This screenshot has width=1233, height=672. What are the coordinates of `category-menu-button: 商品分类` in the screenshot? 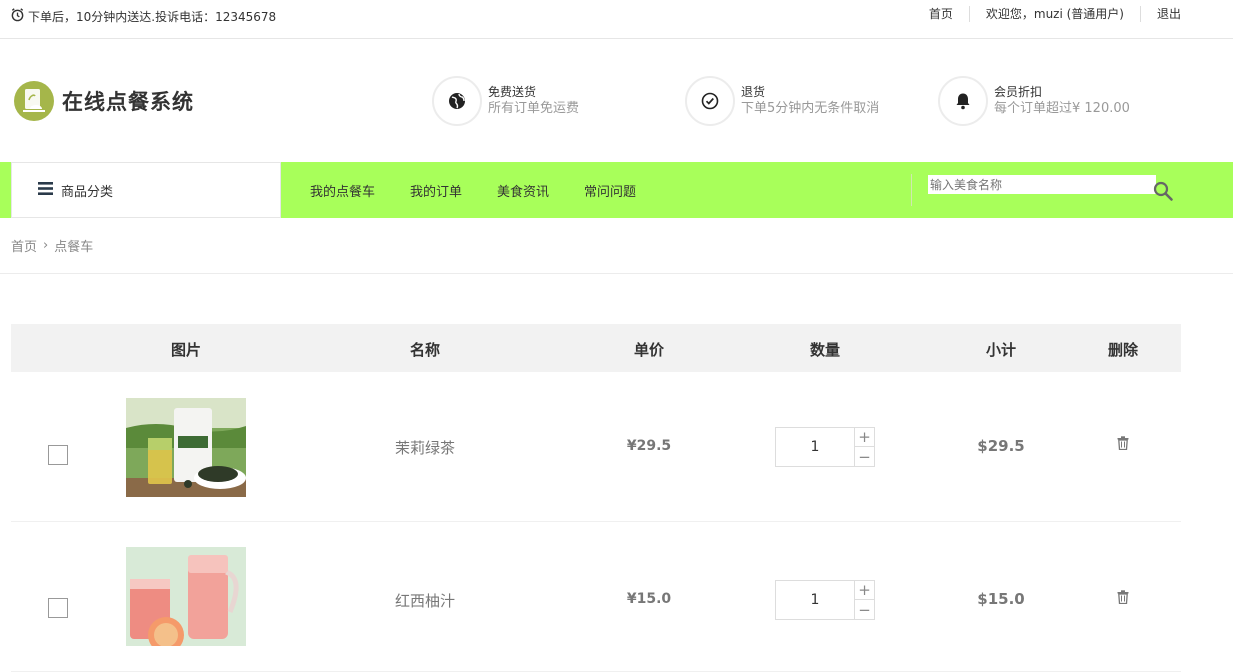 It's located at (146, 190).